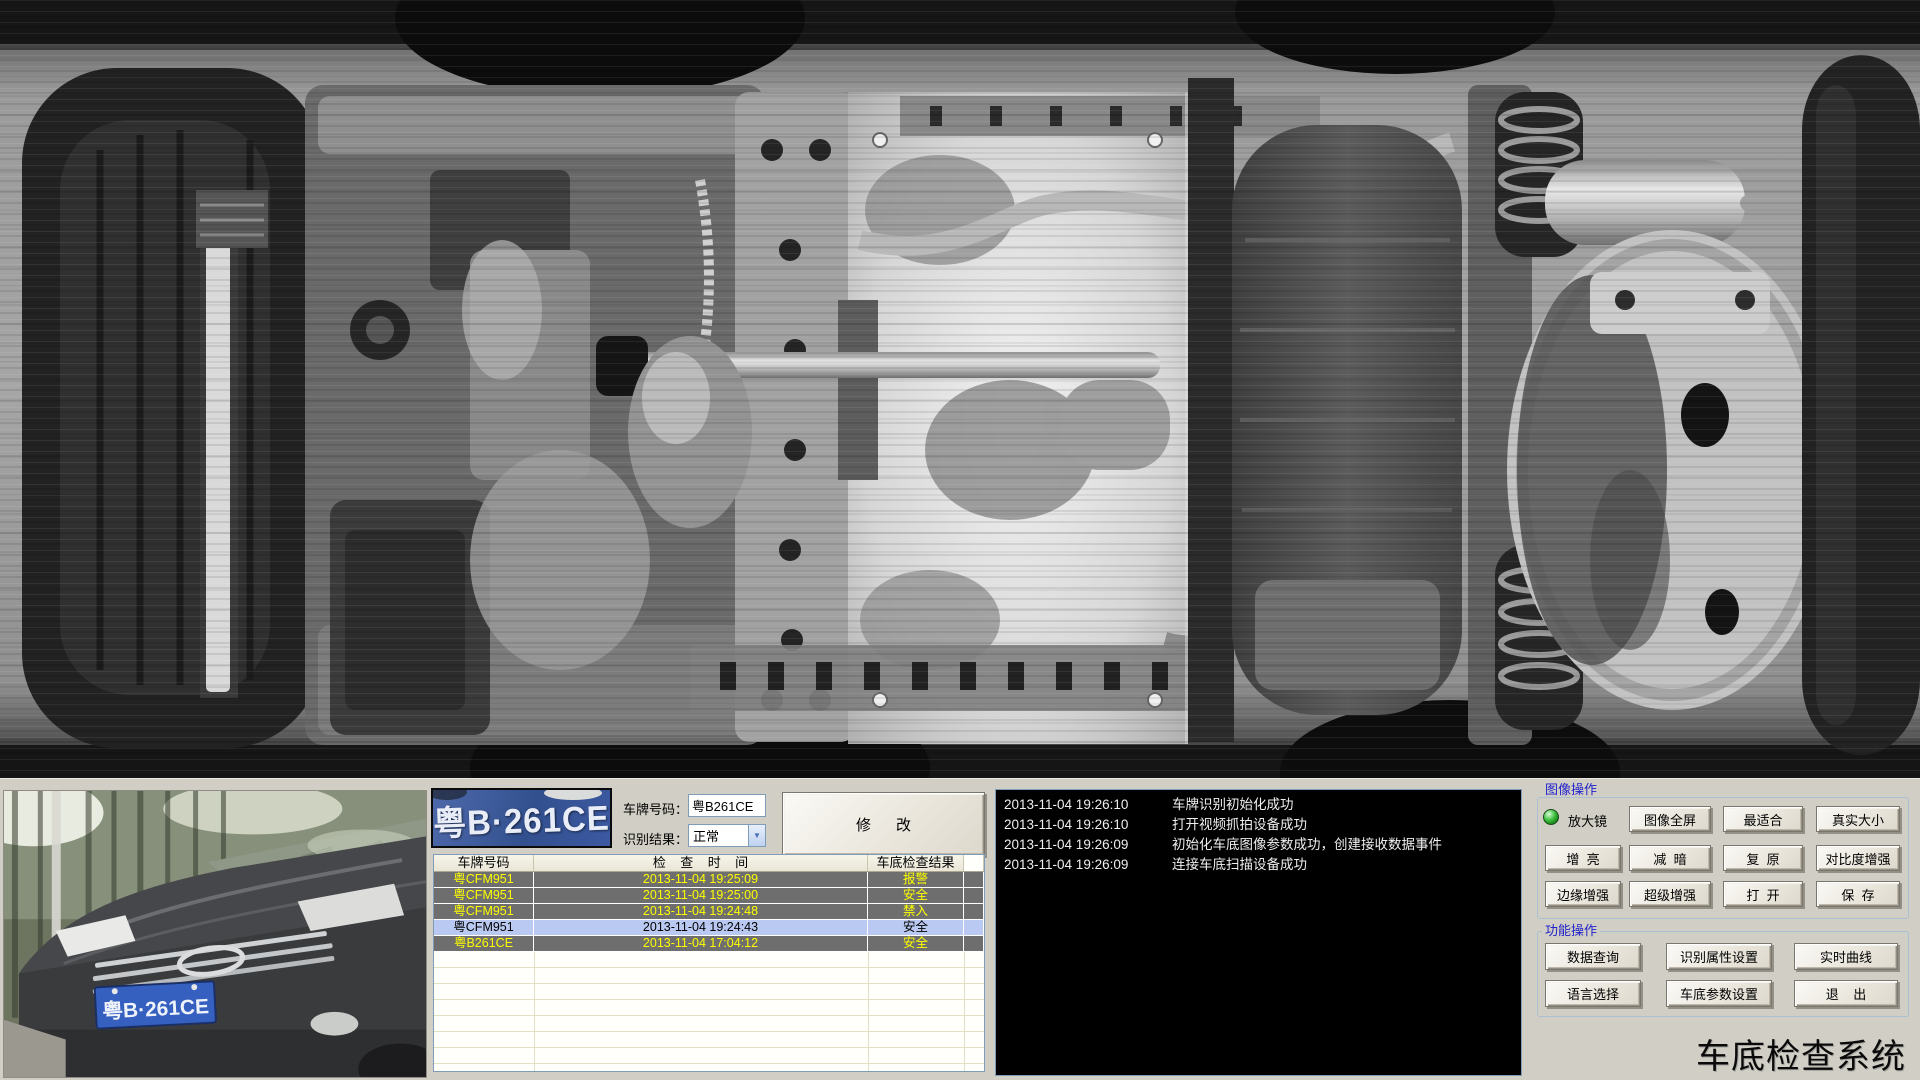 The width and height of the screenshot is (1920, 1080). Describe the element at coordinates (1587, 820) in the screenshot. I see `magnifier-label: 放大镜` at that location.